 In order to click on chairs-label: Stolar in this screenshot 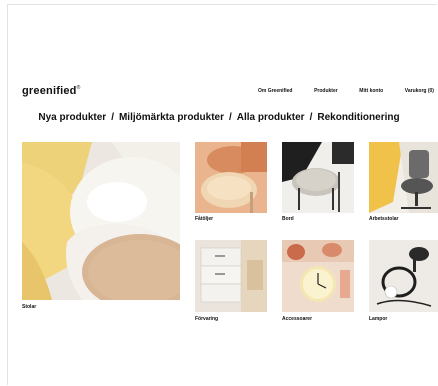, I will do `click(29, 307)`.